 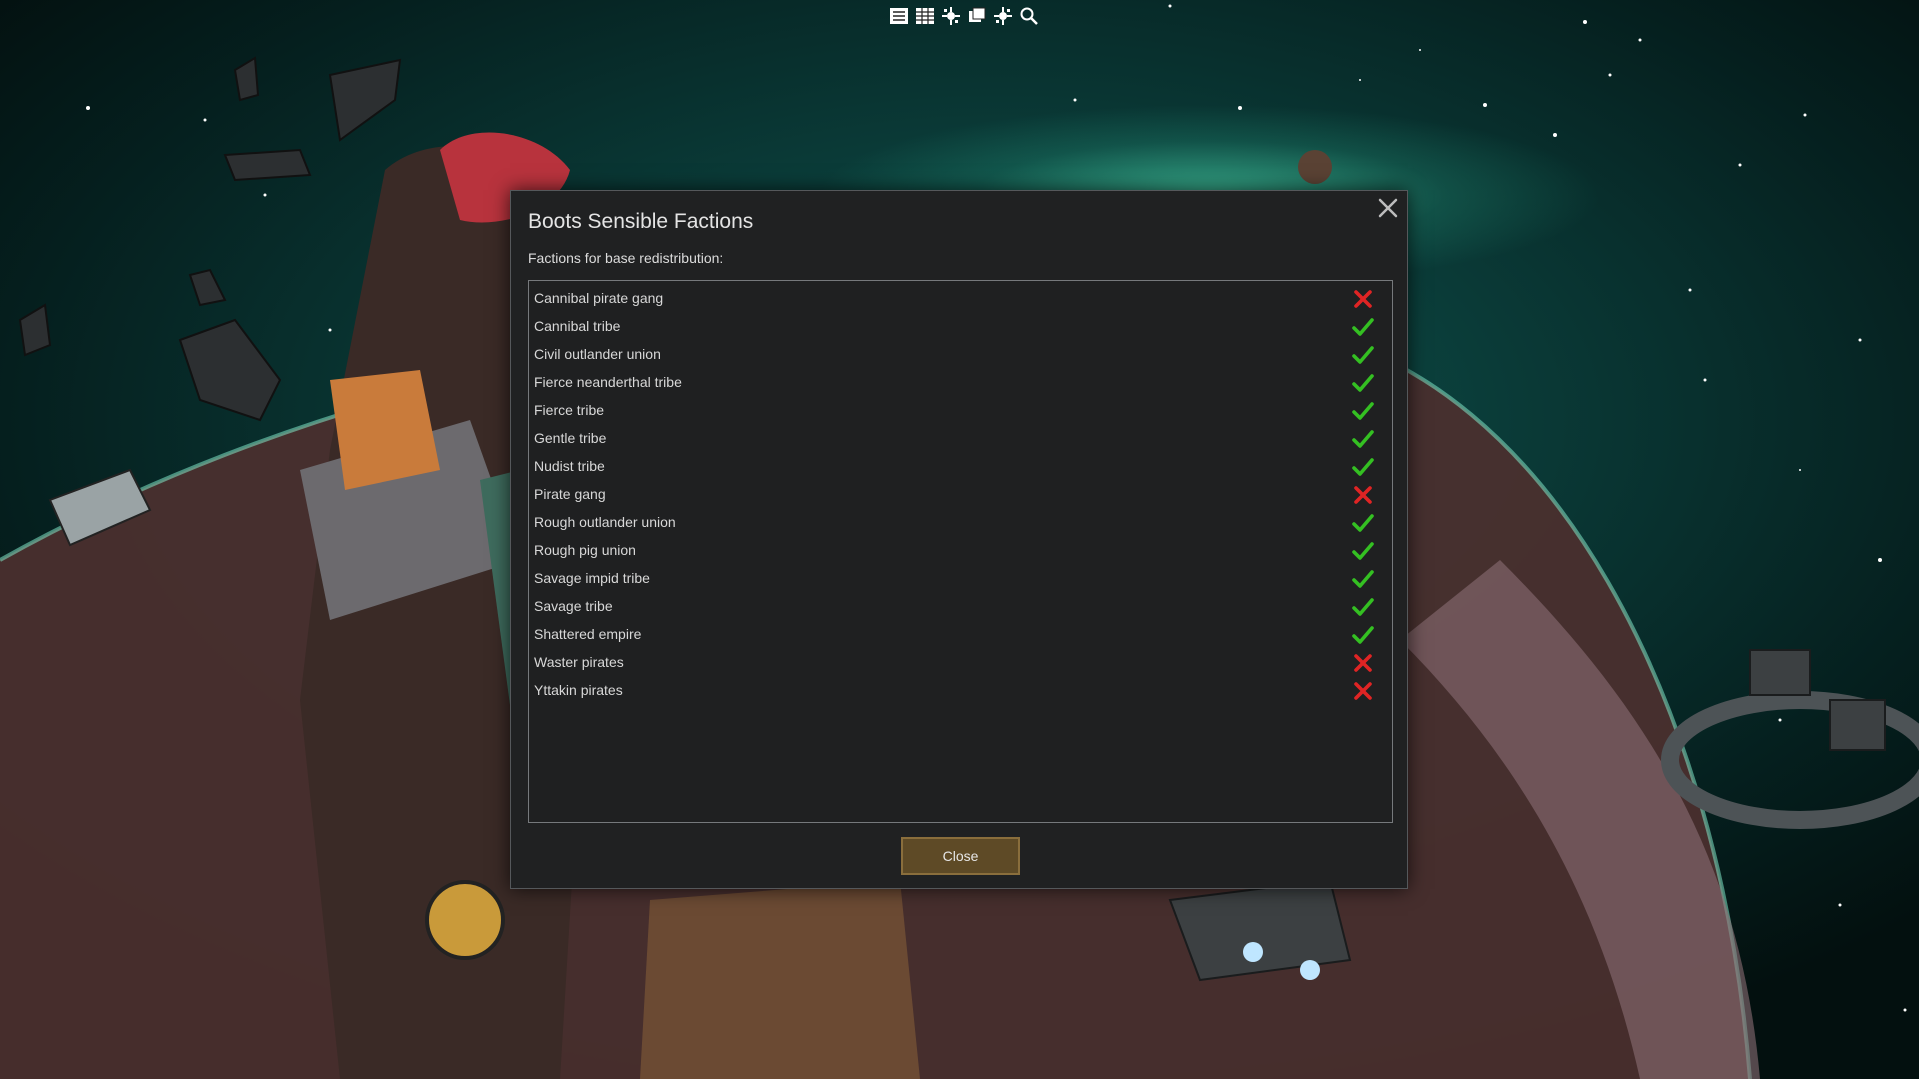 What do you see at coordinates (960, 298) in the screenshot?
I see `faction-row: Cannibal pirate gang` at bounding box center [960, 298].